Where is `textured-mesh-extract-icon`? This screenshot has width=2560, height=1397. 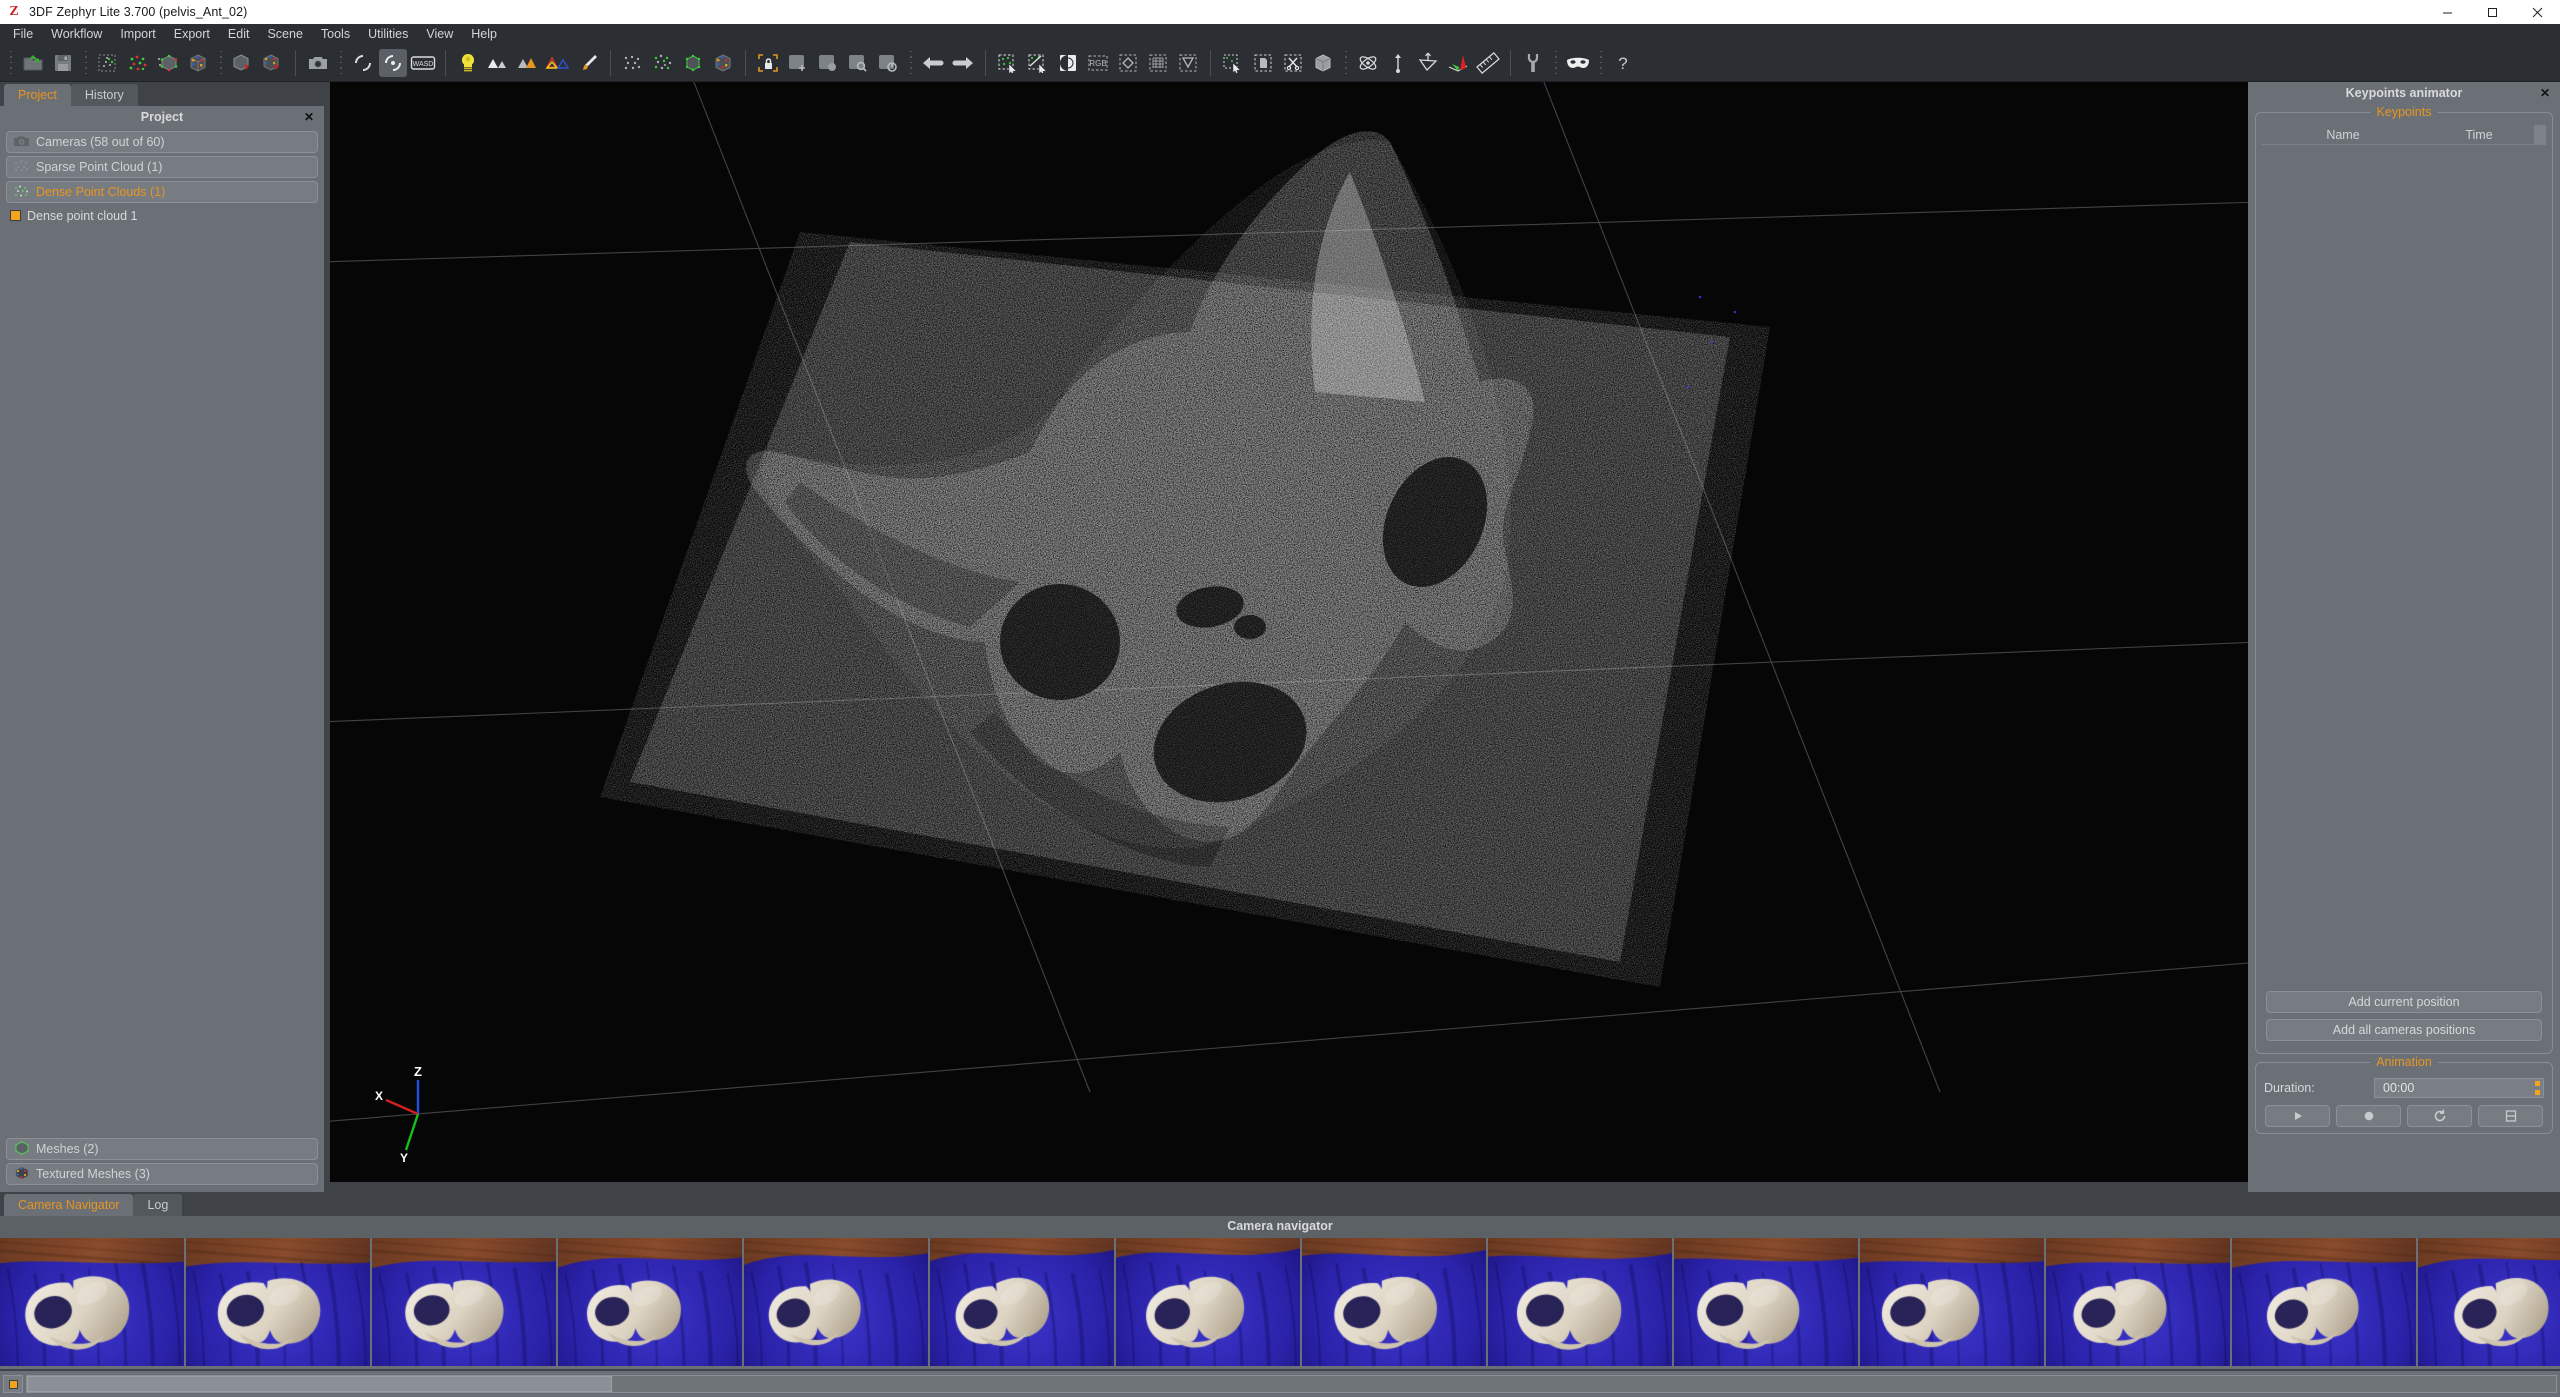
textured-mesh-extract-icon is located at coordinates (273, 63).